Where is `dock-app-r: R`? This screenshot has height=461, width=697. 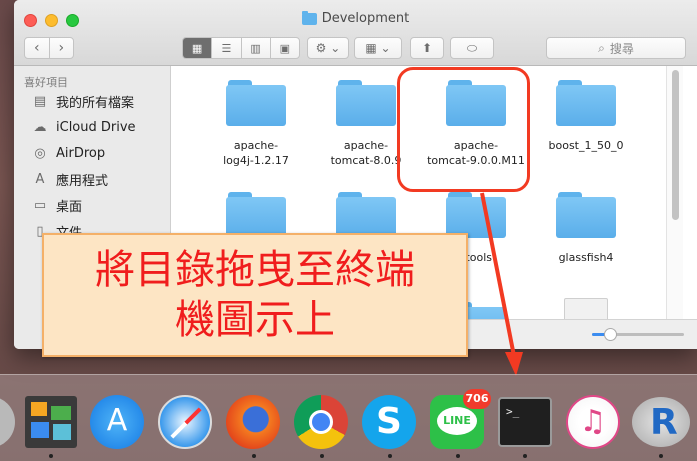 dock-app-r: R is located at coordinates (661, 422).